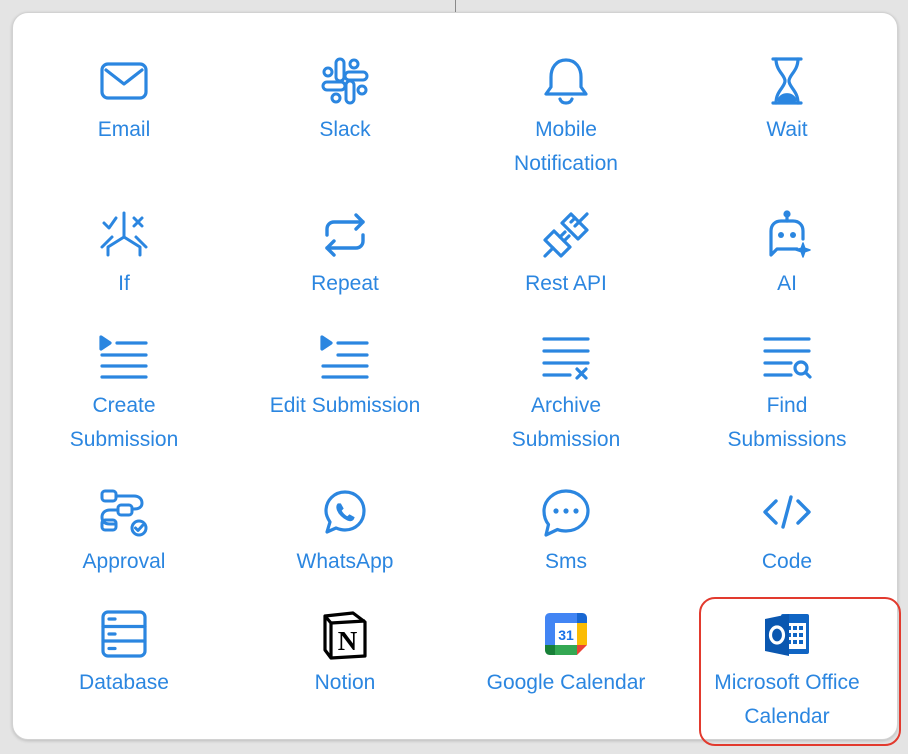 Image resolution: width=908 pixels, height=754 pixels. I want to click on code-icon, so click(787, 513).